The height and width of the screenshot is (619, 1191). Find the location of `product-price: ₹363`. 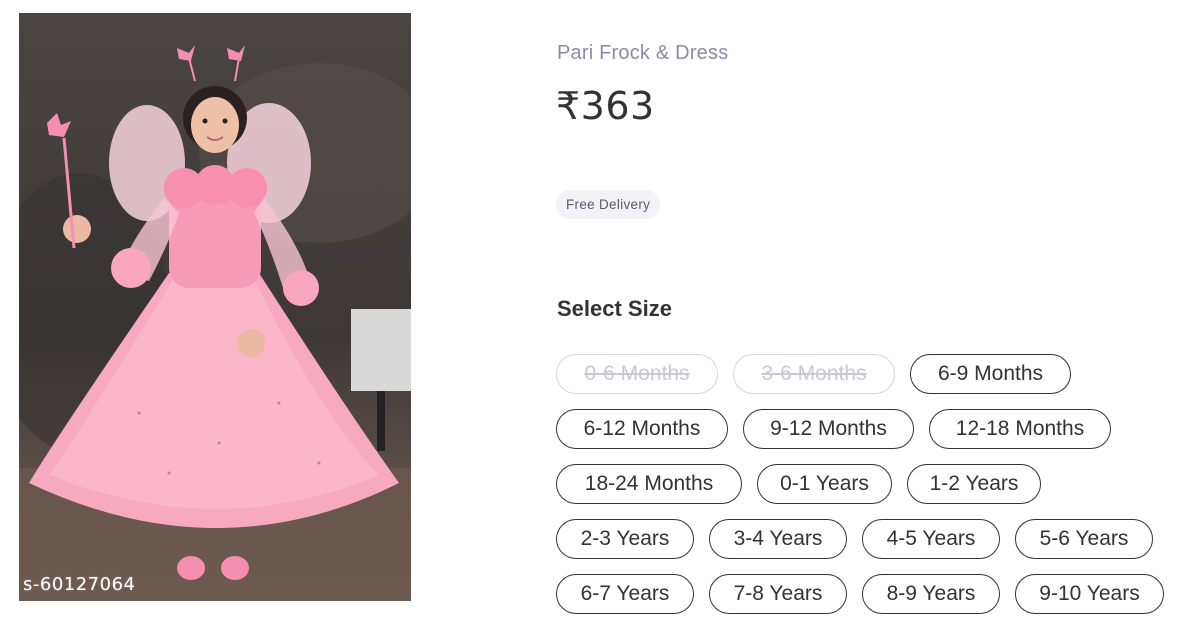

product-price: ₹363 is located at coordinates (605, 106).